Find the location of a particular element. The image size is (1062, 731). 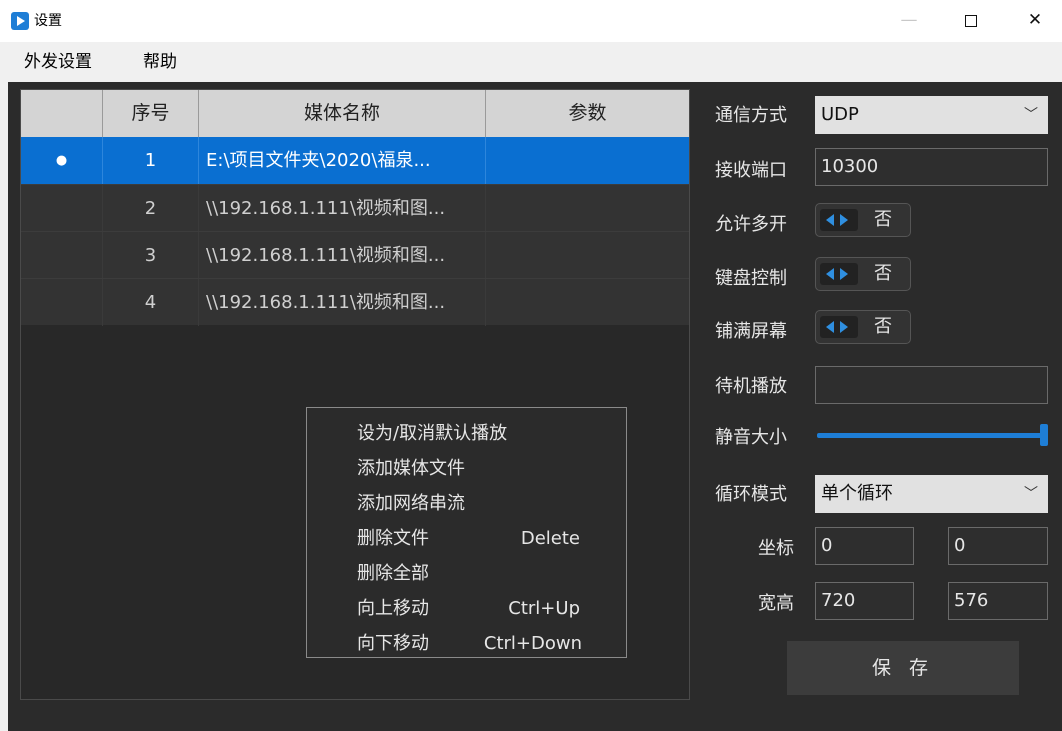

mute-volume-label: 静音大小 is located at coordinates (751, 437).